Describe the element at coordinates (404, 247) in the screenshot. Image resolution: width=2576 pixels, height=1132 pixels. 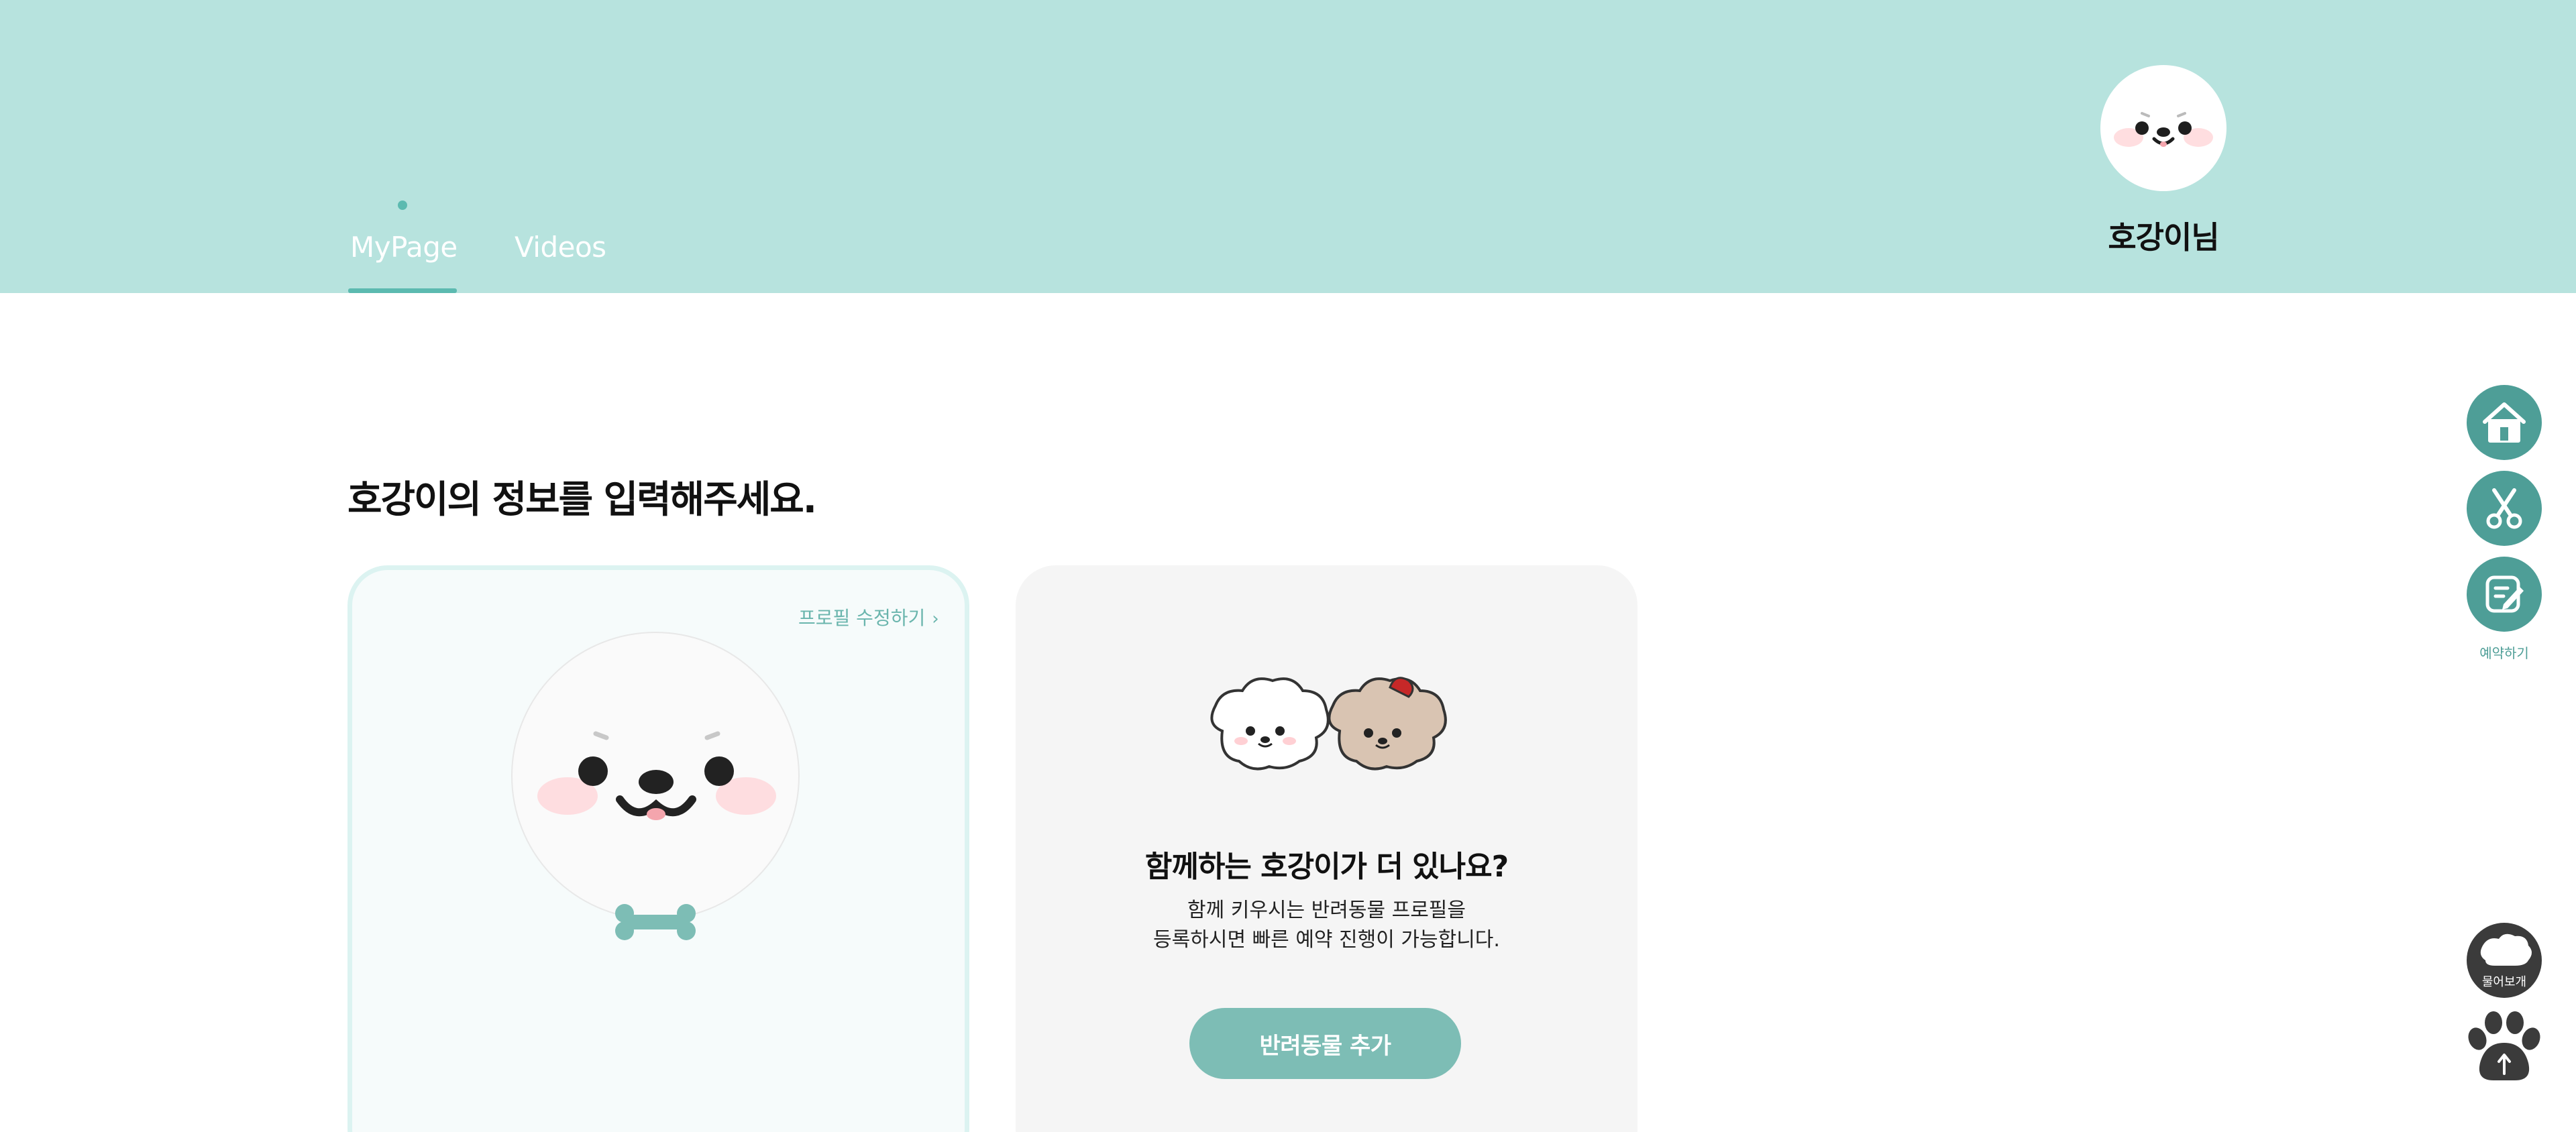
I see `tab-mypage: MyPage` at that location.